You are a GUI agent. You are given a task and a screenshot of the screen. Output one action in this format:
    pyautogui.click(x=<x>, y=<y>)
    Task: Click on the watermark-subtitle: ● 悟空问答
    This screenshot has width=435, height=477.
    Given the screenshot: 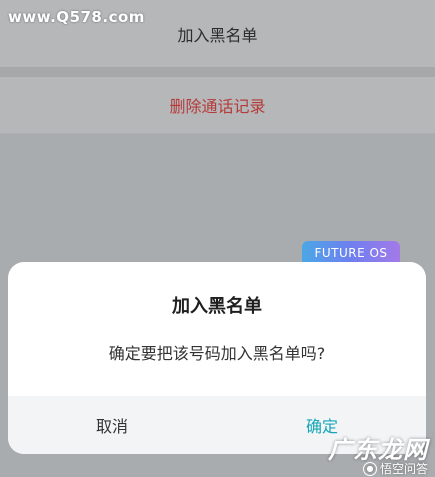 What is the action you would take?
    pyautogui.click(x=395, y=468)
    